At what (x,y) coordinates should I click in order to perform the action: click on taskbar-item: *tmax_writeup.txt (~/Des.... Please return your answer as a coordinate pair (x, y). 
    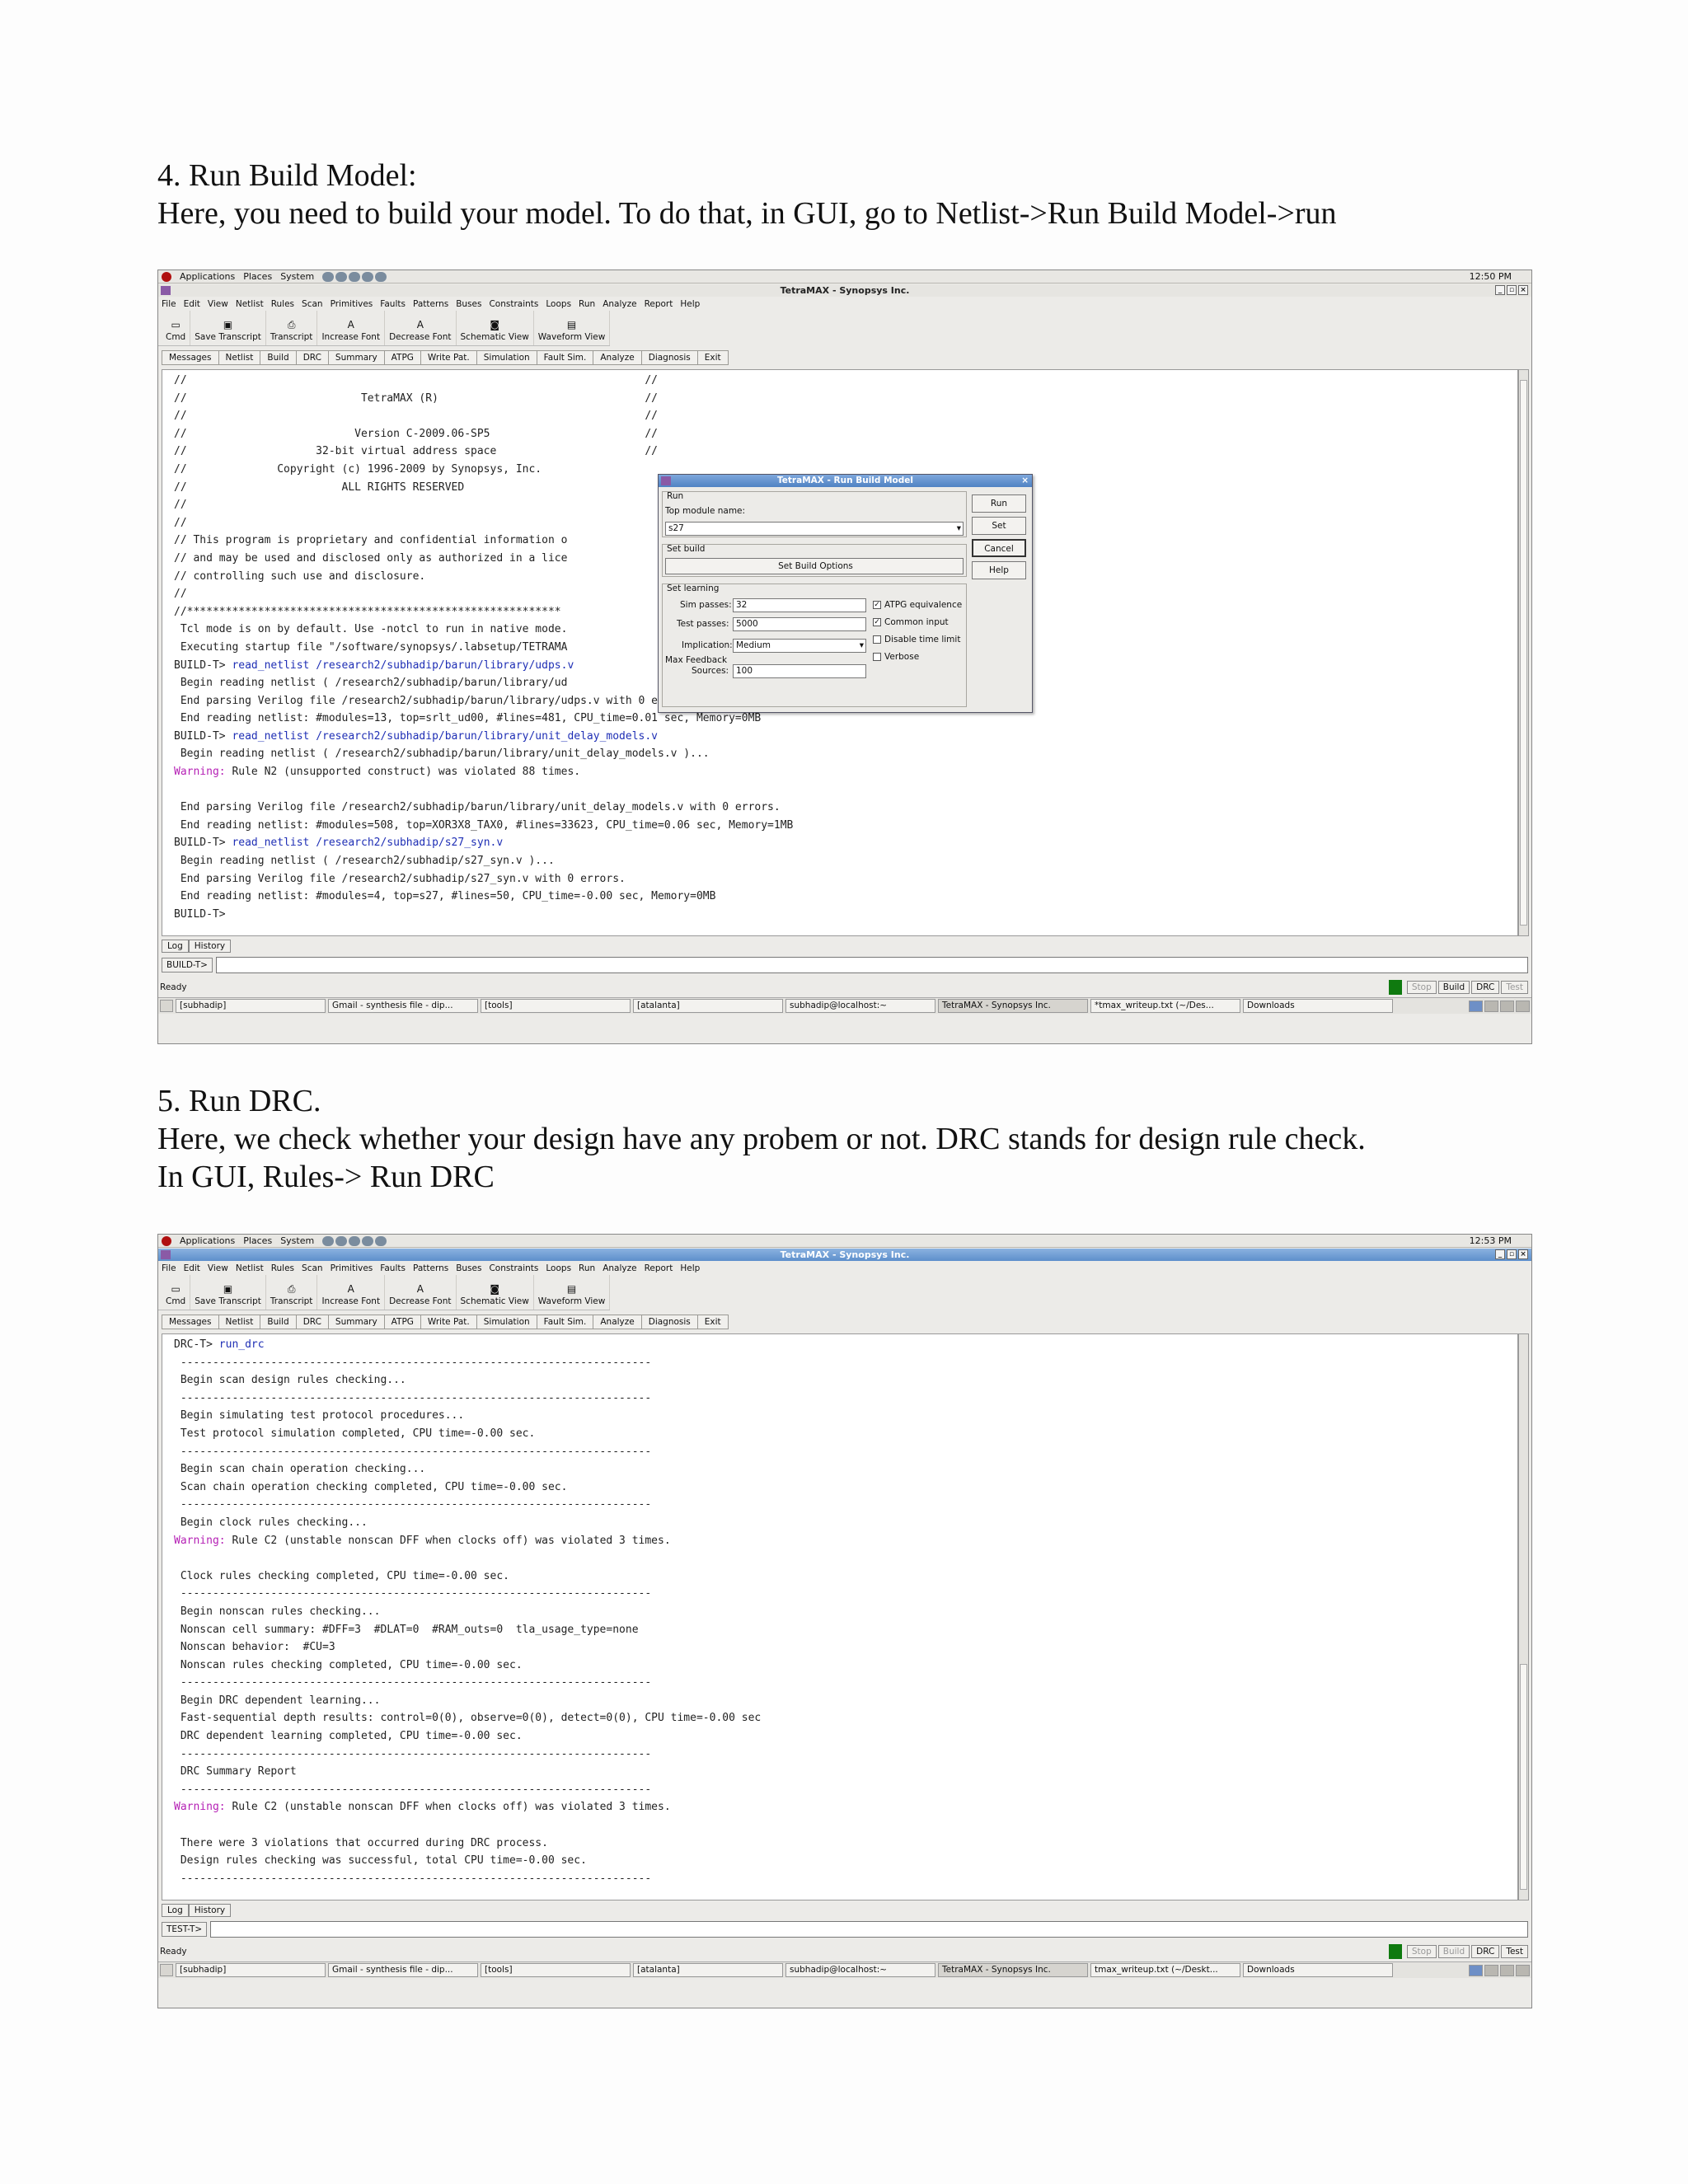
    Looking at the image, I should click on (1165, 1006).